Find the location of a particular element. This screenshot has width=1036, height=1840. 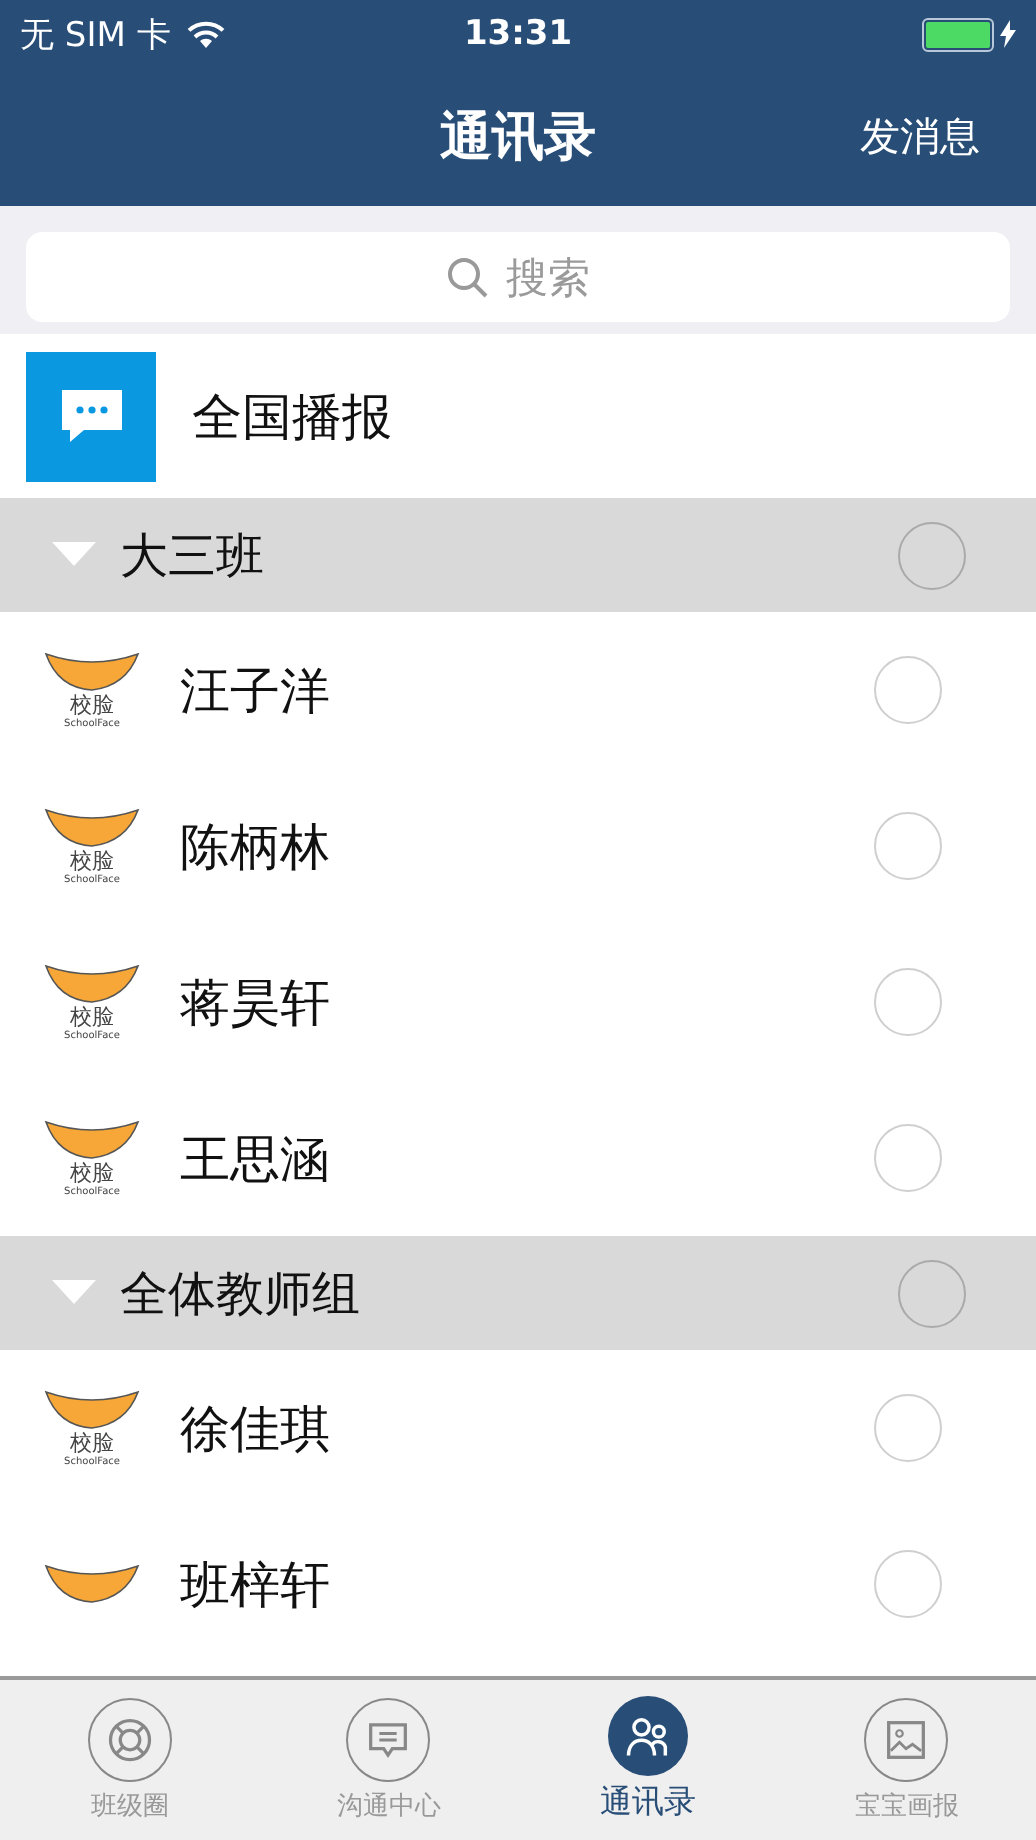

group-header: 全体教师组 is located at coordinates (518, 1293).